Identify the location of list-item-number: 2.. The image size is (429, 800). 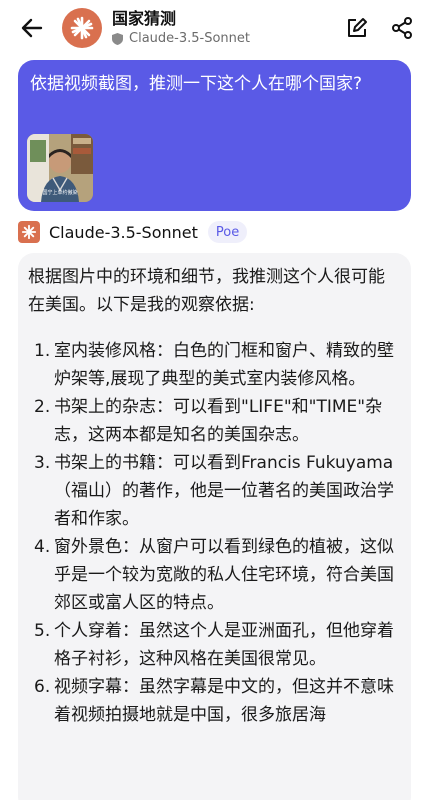
(42, 407).